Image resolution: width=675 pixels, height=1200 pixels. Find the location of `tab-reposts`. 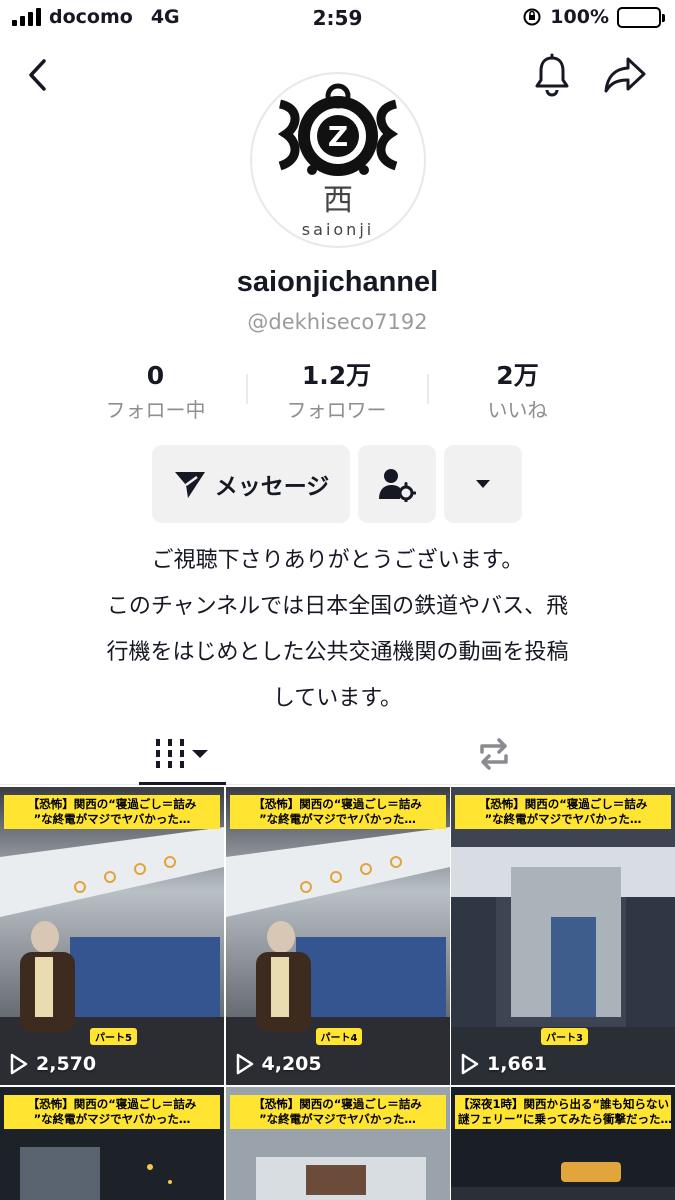

tab-reposts is located at coordinates (493, 754).